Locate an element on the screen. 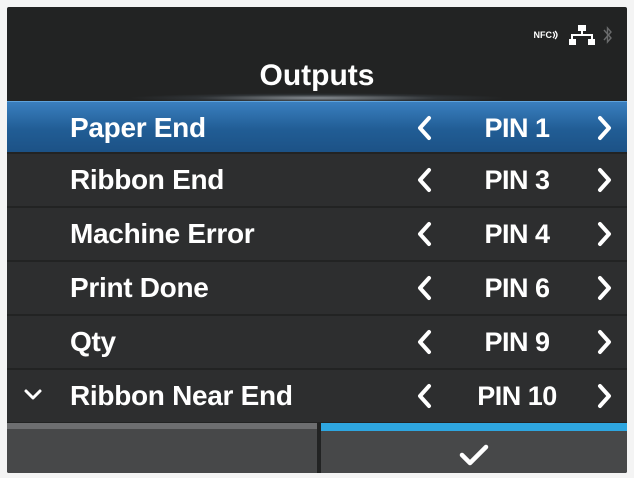 The height and width of the screenshot is (478, 634). bluetooth-icon is located at coordinates (607, 35).